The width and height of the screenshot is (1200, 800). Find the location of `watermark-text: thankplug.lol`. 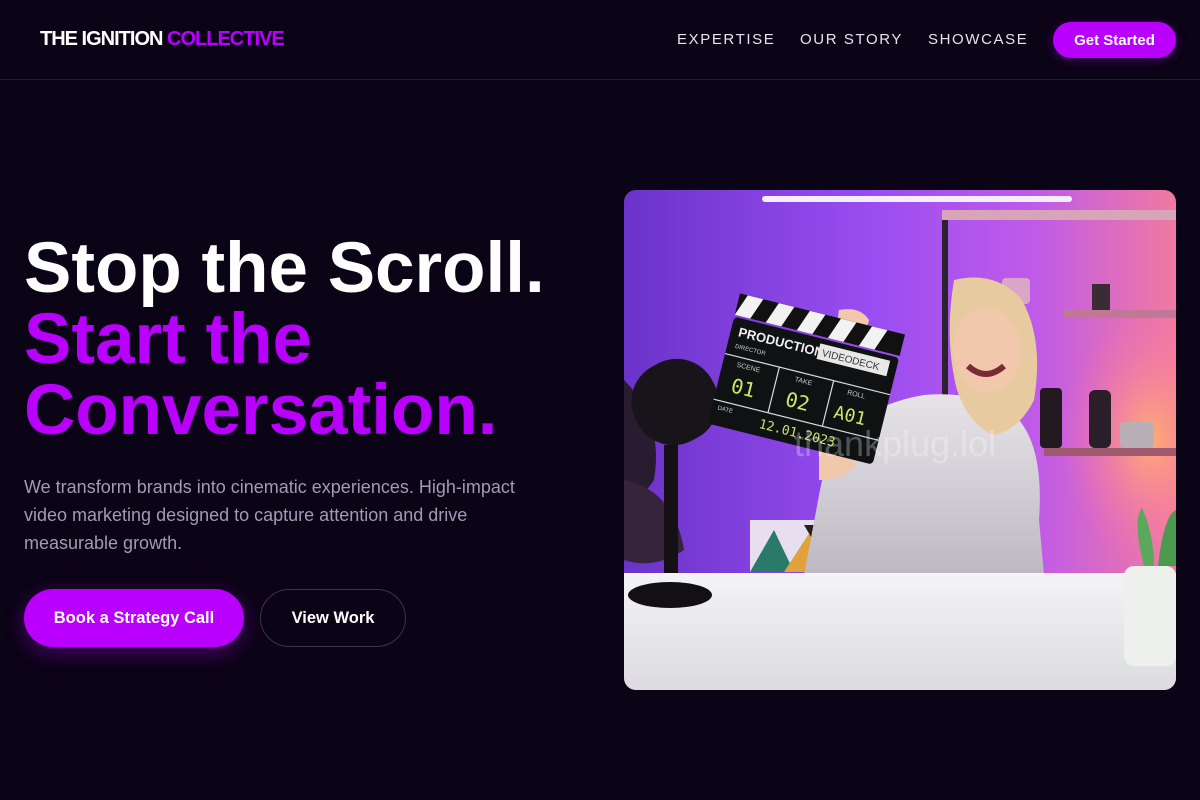

watermark-text: thankplug.lol is located at coordinates (895, 443).